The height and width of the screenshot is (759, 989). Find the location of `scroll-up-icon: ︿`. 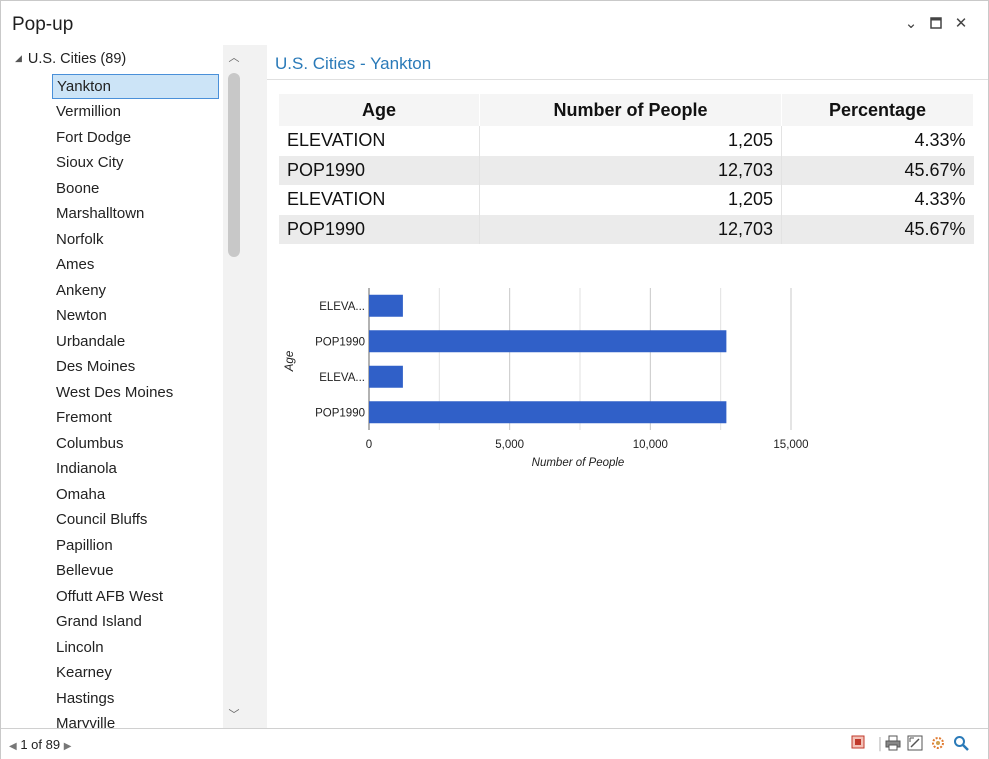

scroll-up-icon: ︿ is located at coordinates (234, 58).